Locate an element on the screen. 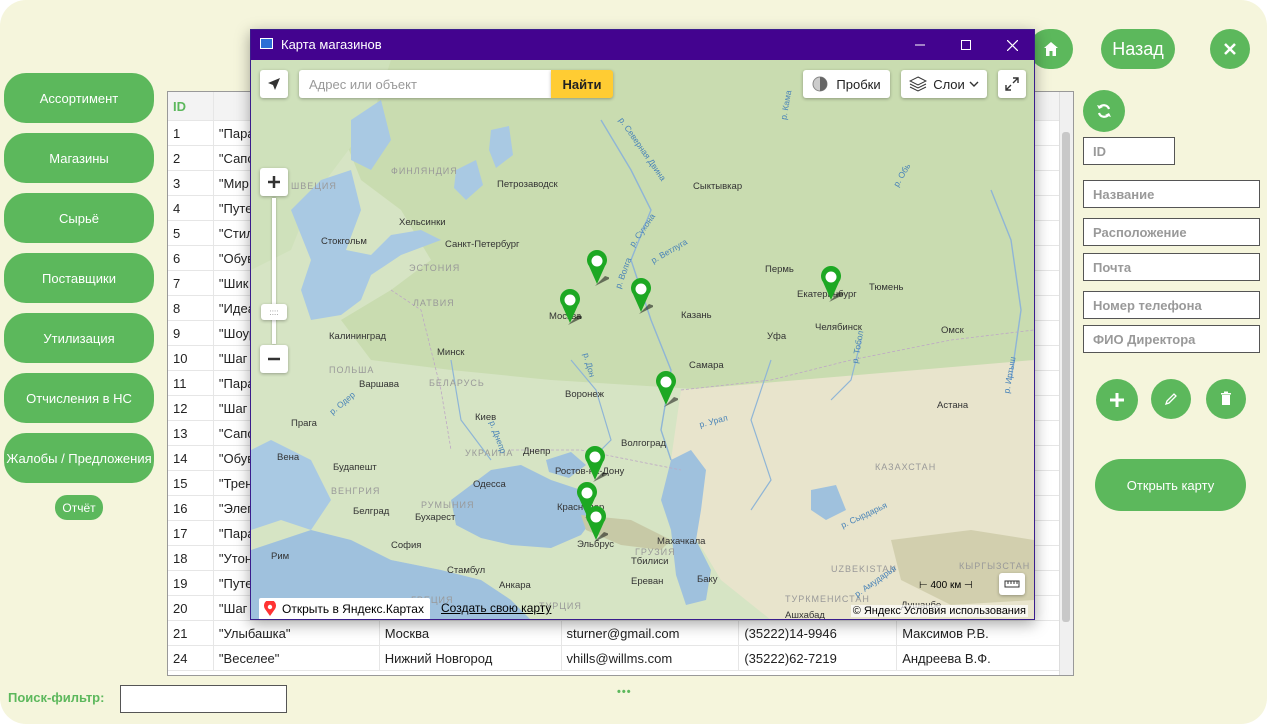 This screenshot has width=1267, height=724. table-scrollbar is located at coordinates (1066, 383).